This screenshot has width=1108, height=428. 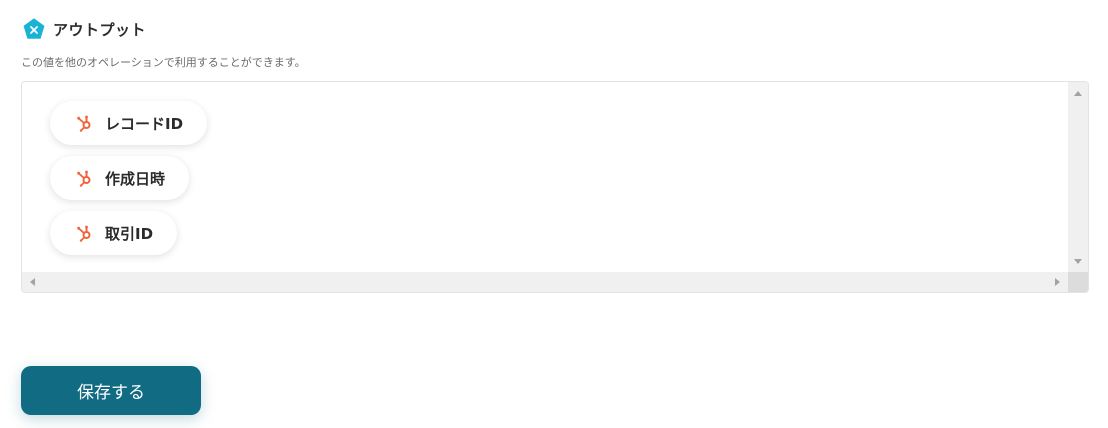 I want to click on section-description: この値を他のオペレーションで利用することができます。, so click(x=163, y=62).